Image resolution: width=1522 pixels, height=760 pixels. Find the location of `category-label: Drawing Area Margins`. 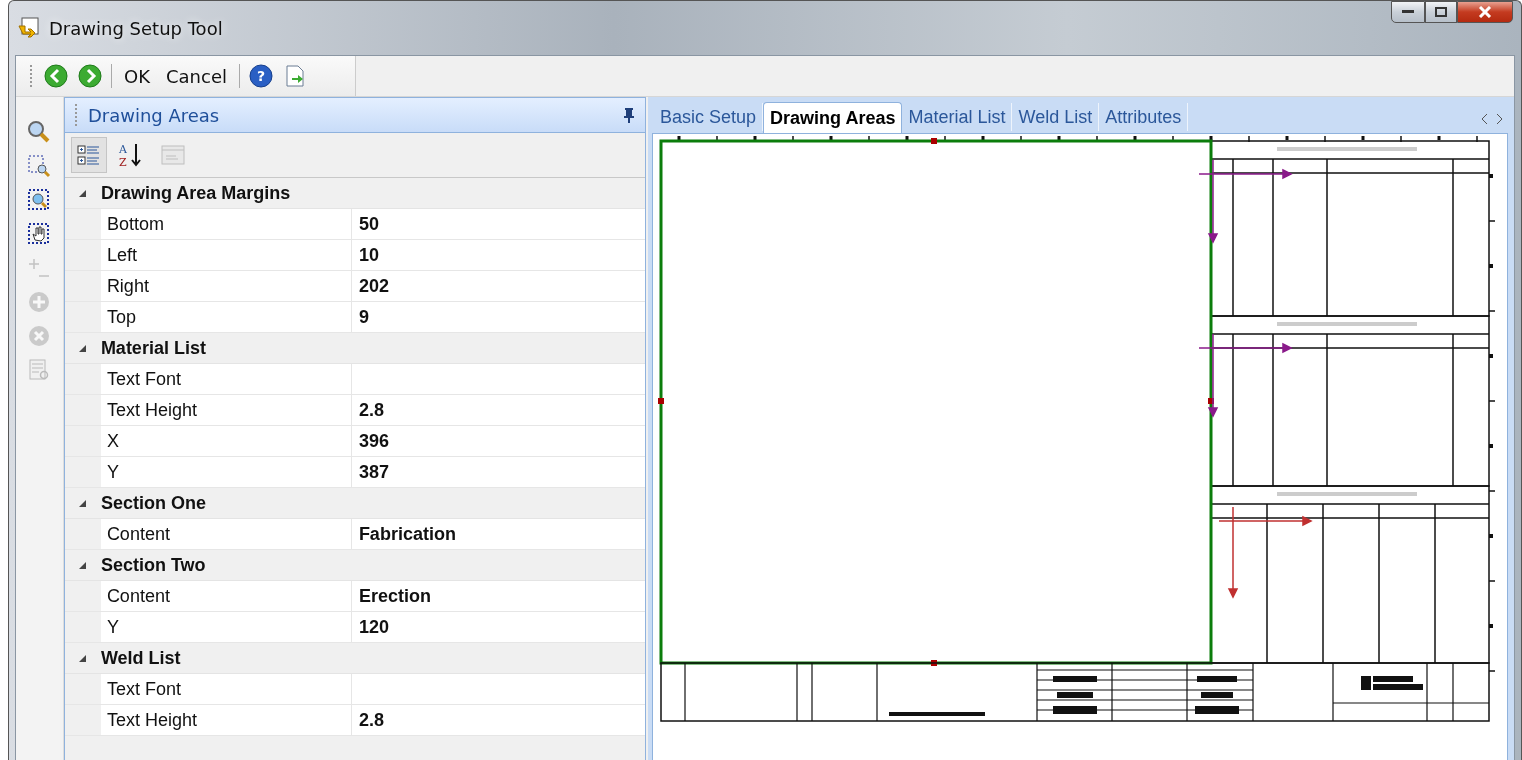

category-label: Drawing Area Margins is located at coordinates (195, 193).